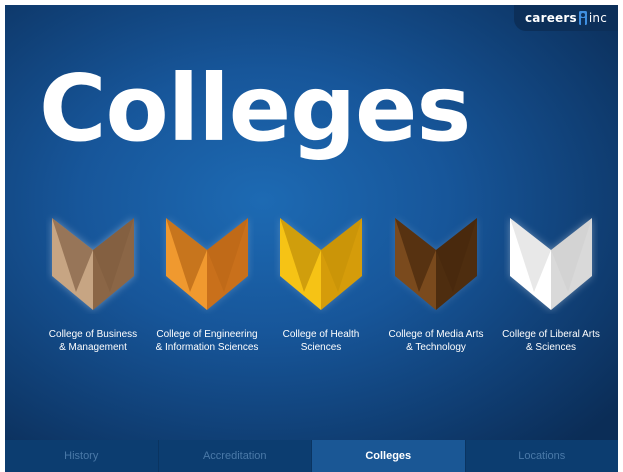  Describe the element at coordinates (389, 456) in the screenshot. I see `tab-colleges: Colleges` at that location.